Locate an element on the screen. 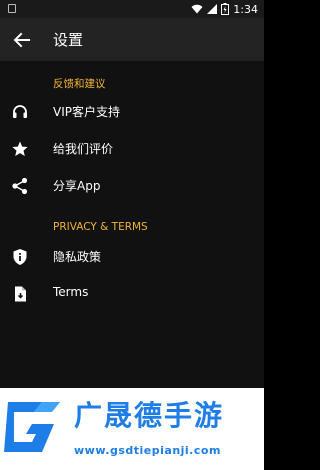 This screenshot has width=320, height=470. signal-icon is located at coordinates (212, 9).